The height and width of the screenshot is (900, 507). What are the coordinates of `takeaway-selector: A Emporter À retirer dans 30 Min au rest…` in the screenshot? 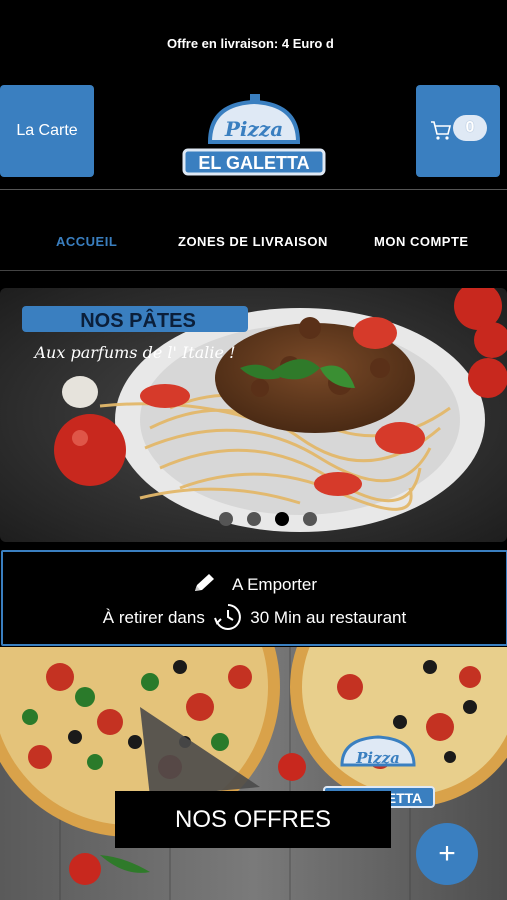 It's located at (254, 598).